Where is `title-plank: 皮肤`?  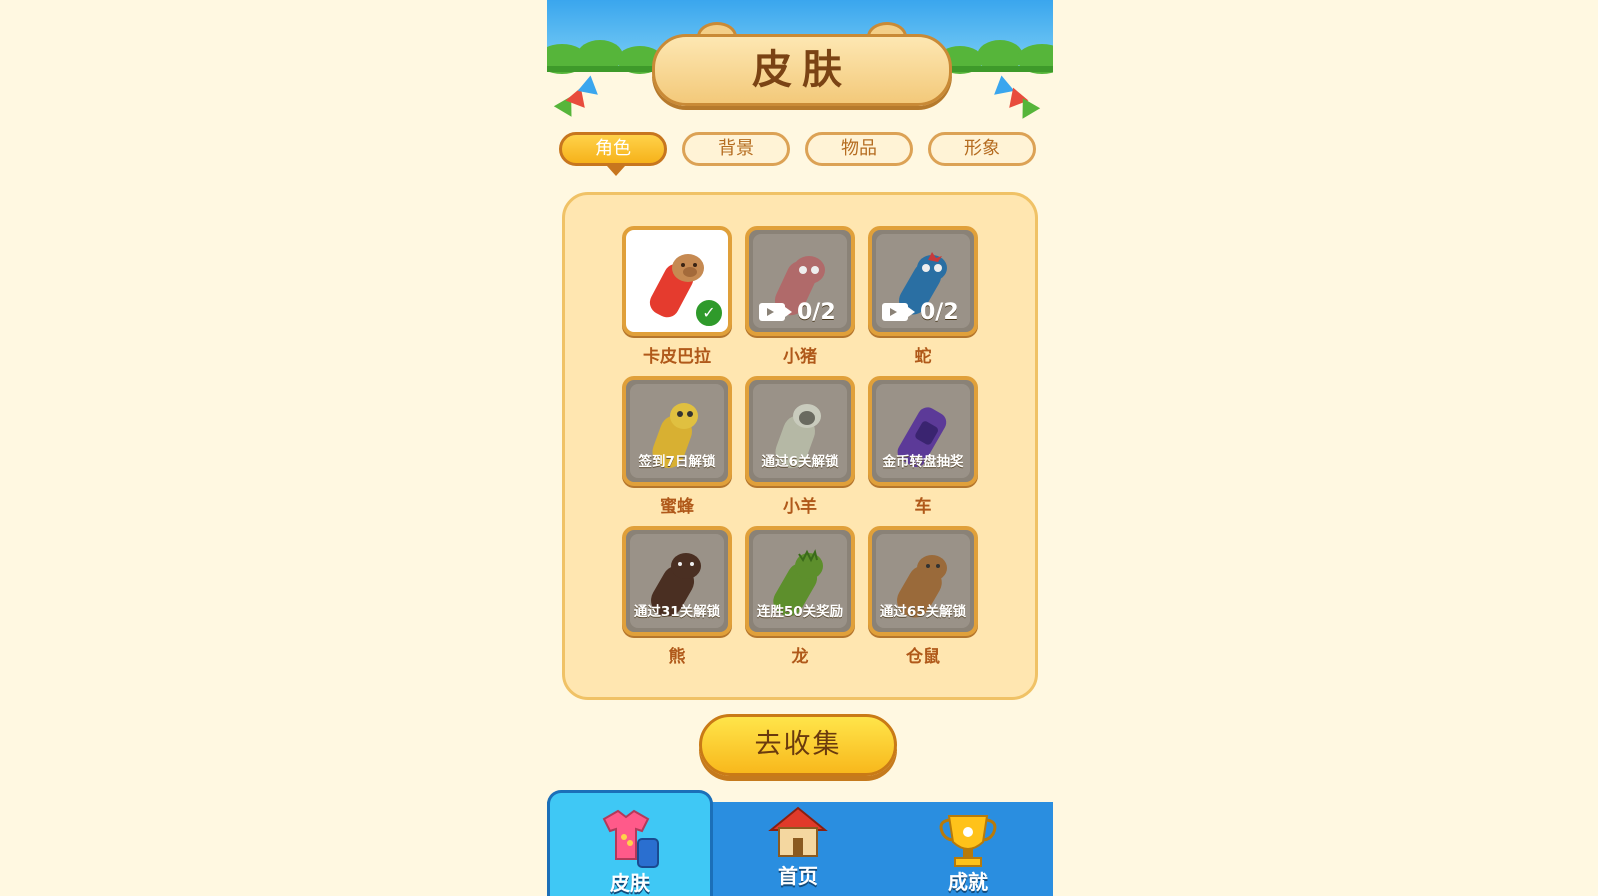
title-plank: 皮肤 is located at coordinates (802, 70).